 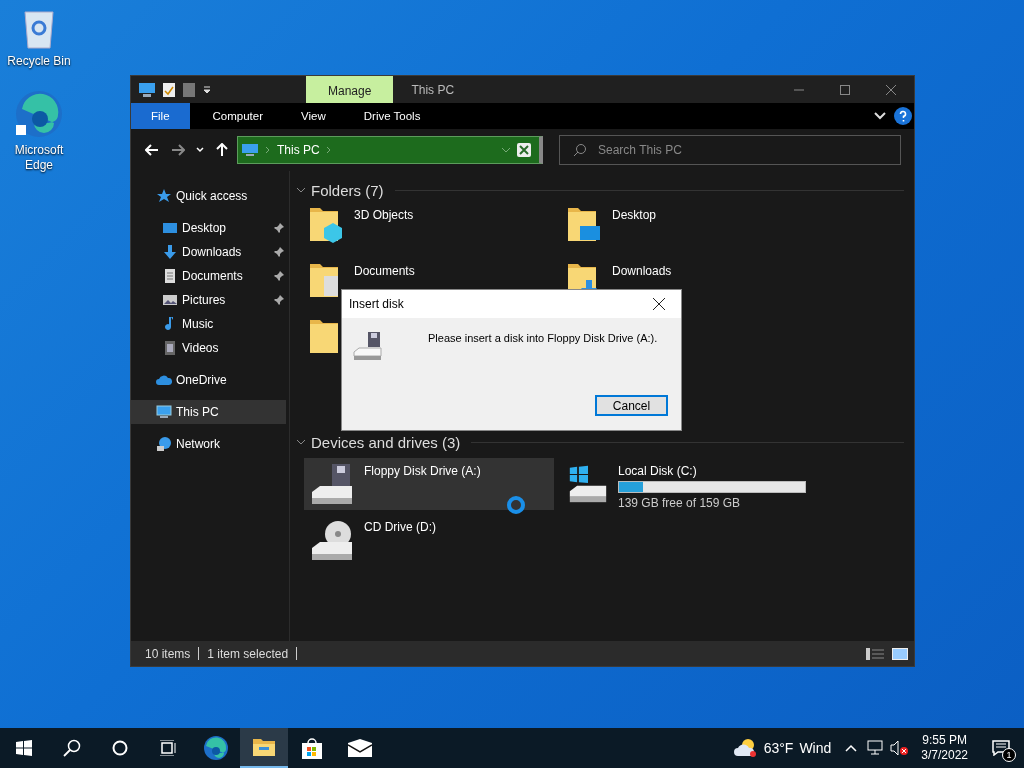 I want to click on task-view-icon, so click(x=168, y=748).